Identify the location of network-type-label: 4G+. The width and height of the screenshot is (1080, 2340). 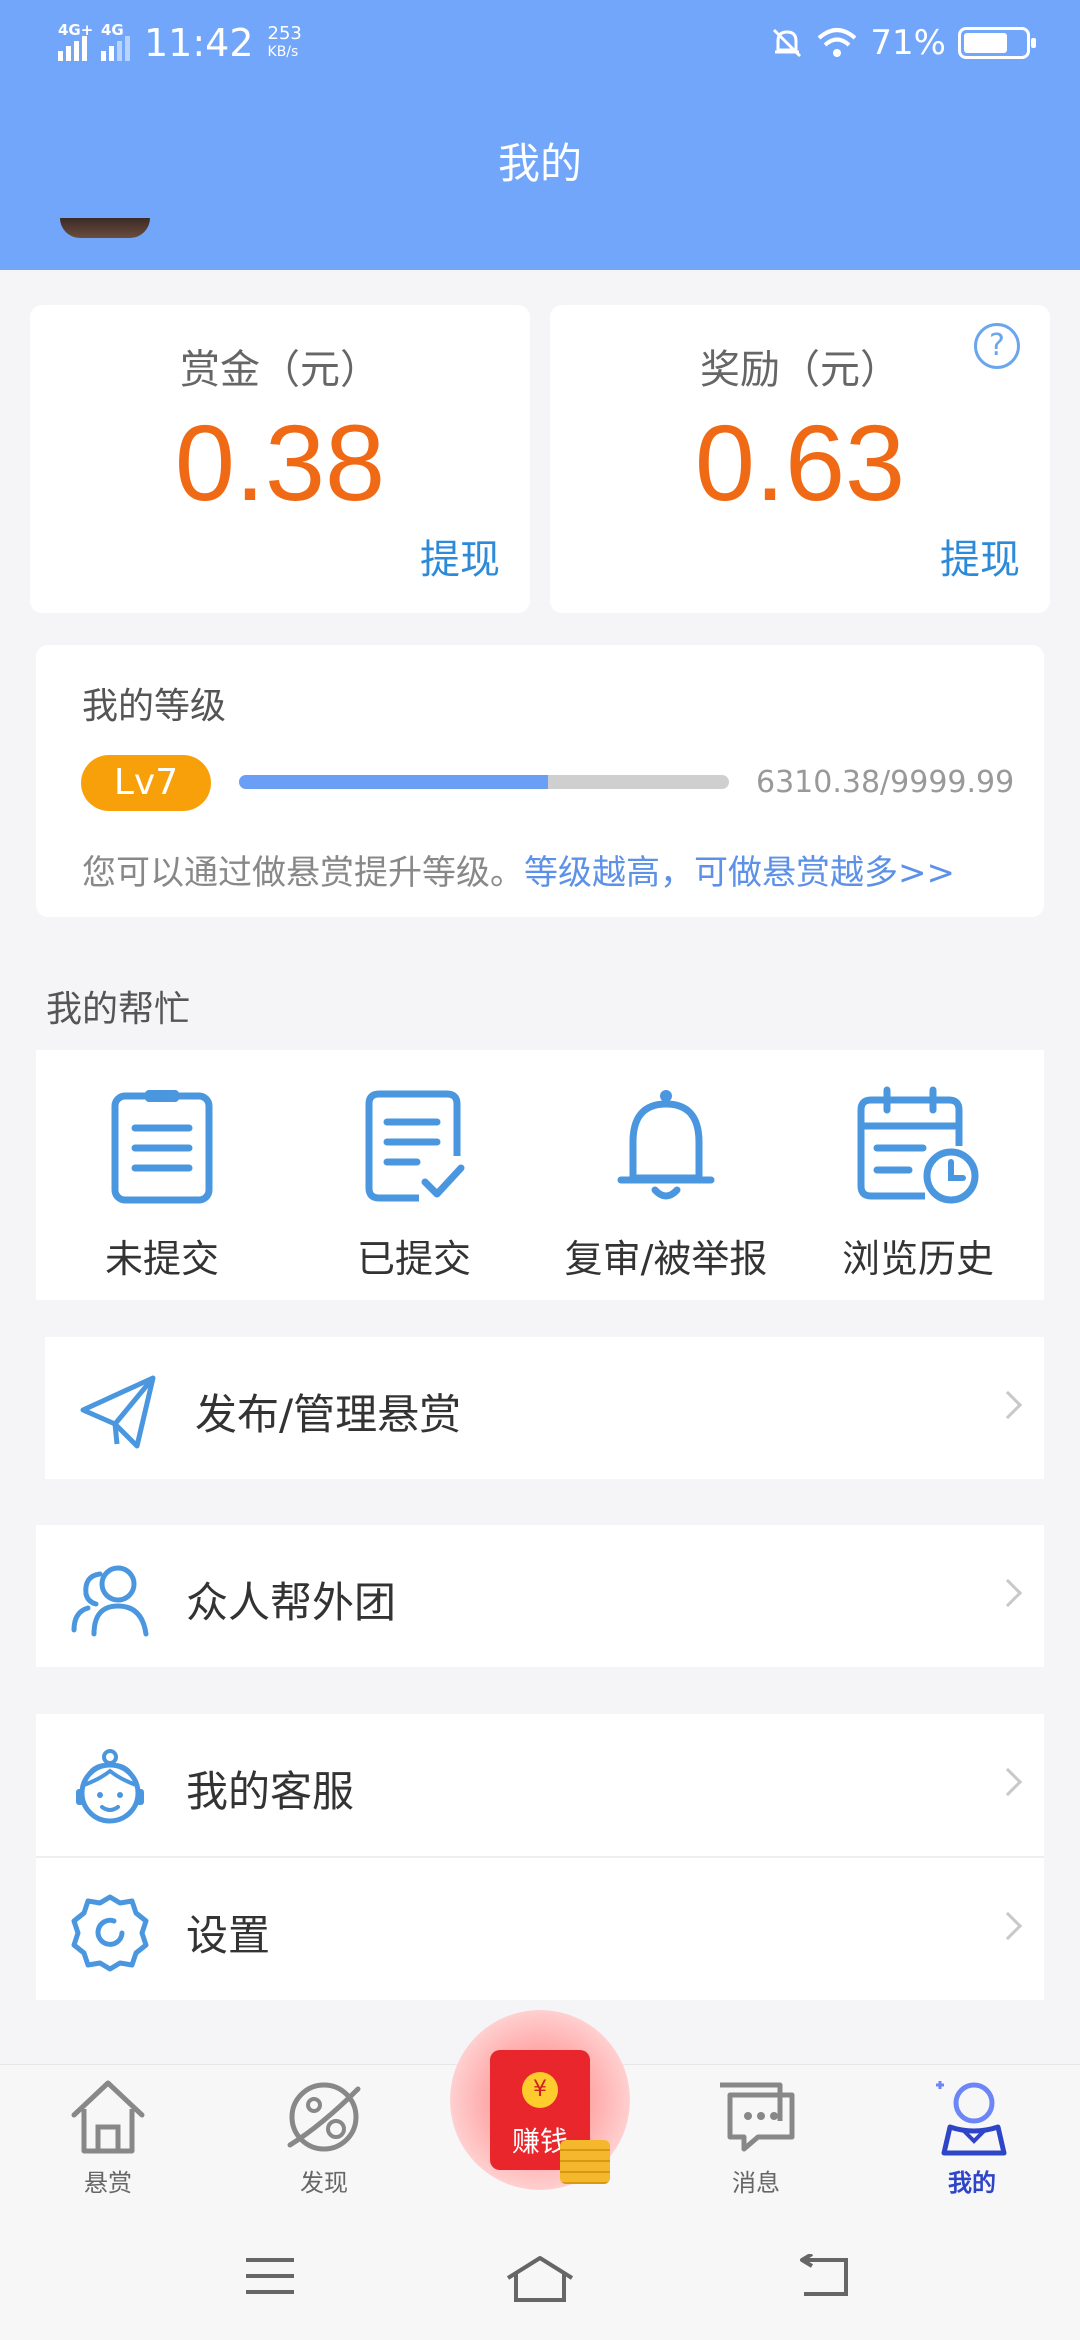
(76, 30).